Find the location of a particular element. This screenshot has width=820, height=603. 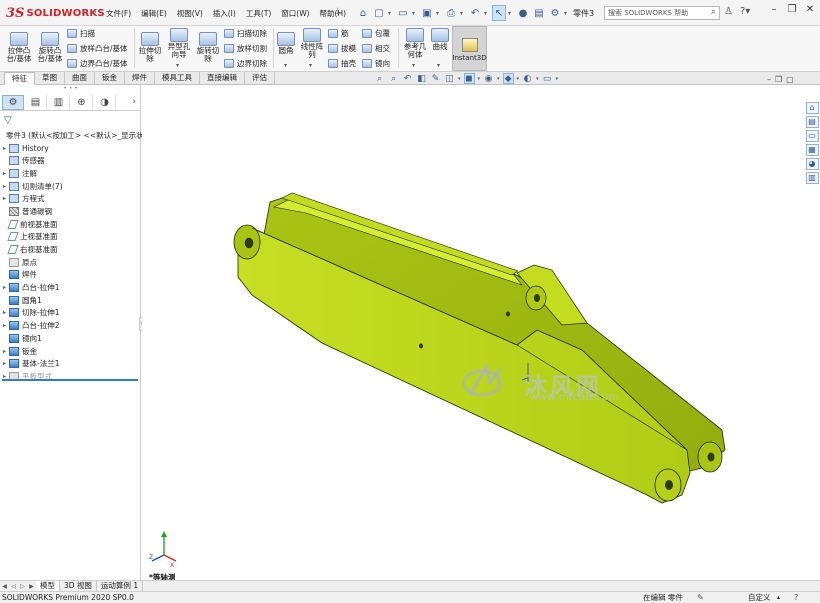

revolve-cut-button: 旋转切 除 is located at coordinates (208, 47).